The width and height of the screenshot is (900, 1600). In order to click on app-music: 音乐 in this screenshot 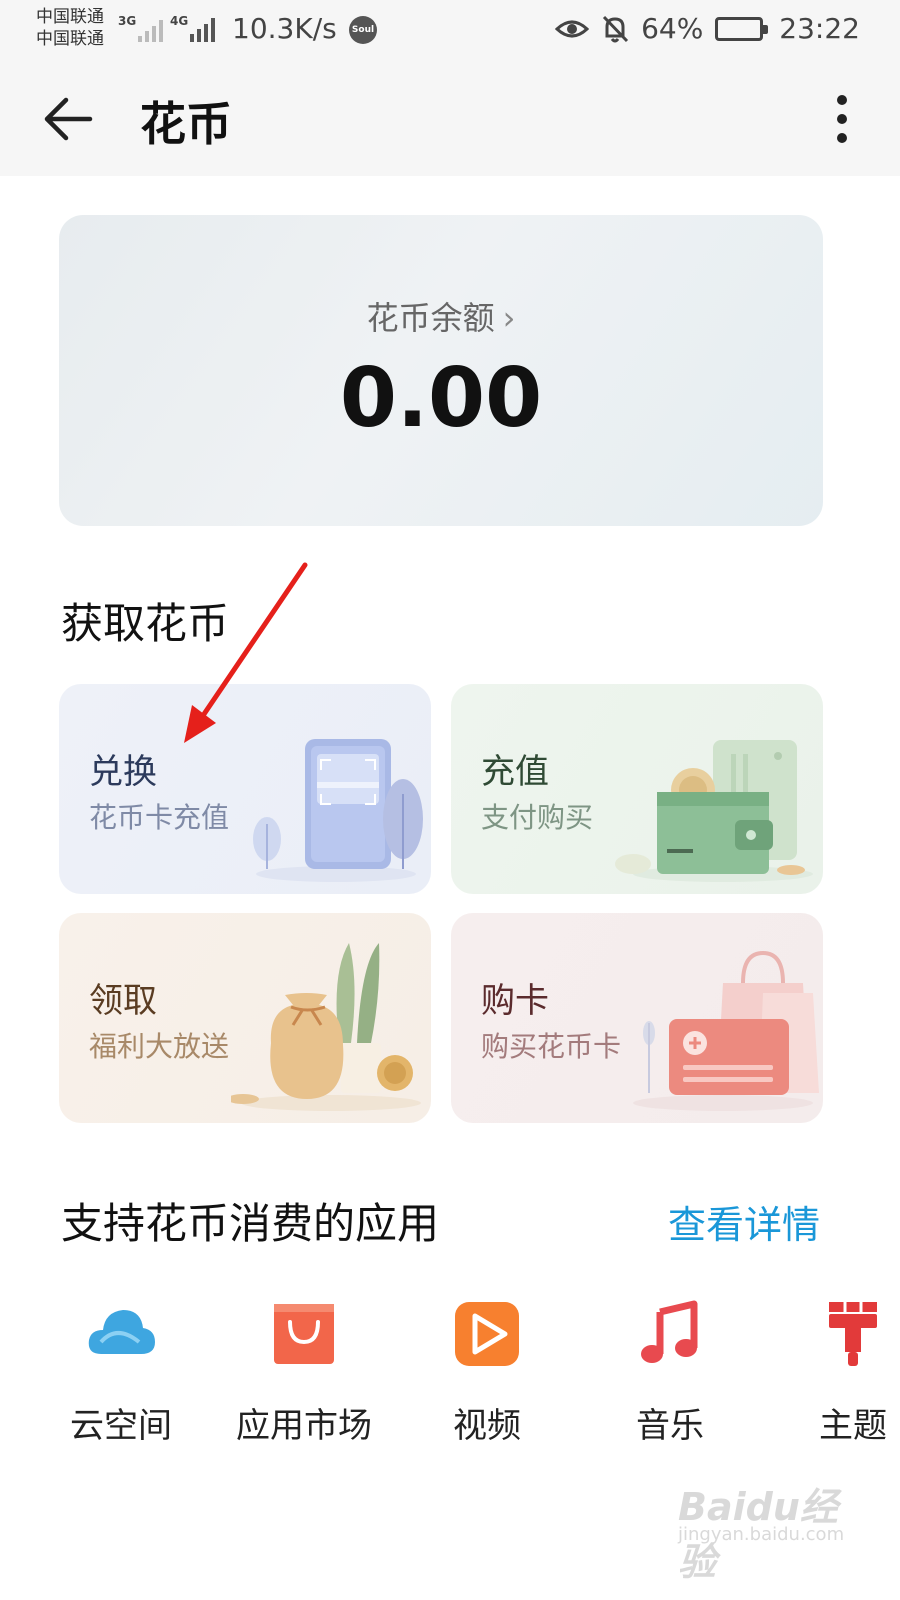, I will do `click(670, 1371)`.